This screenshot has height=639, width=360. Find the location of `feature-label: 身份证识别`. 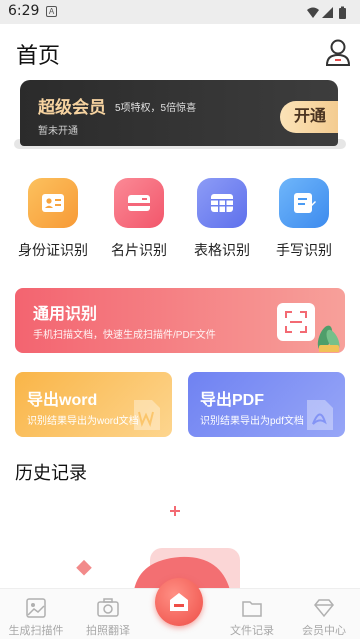

feature-label: 身份证识别 is located at coordinates (53, 250).